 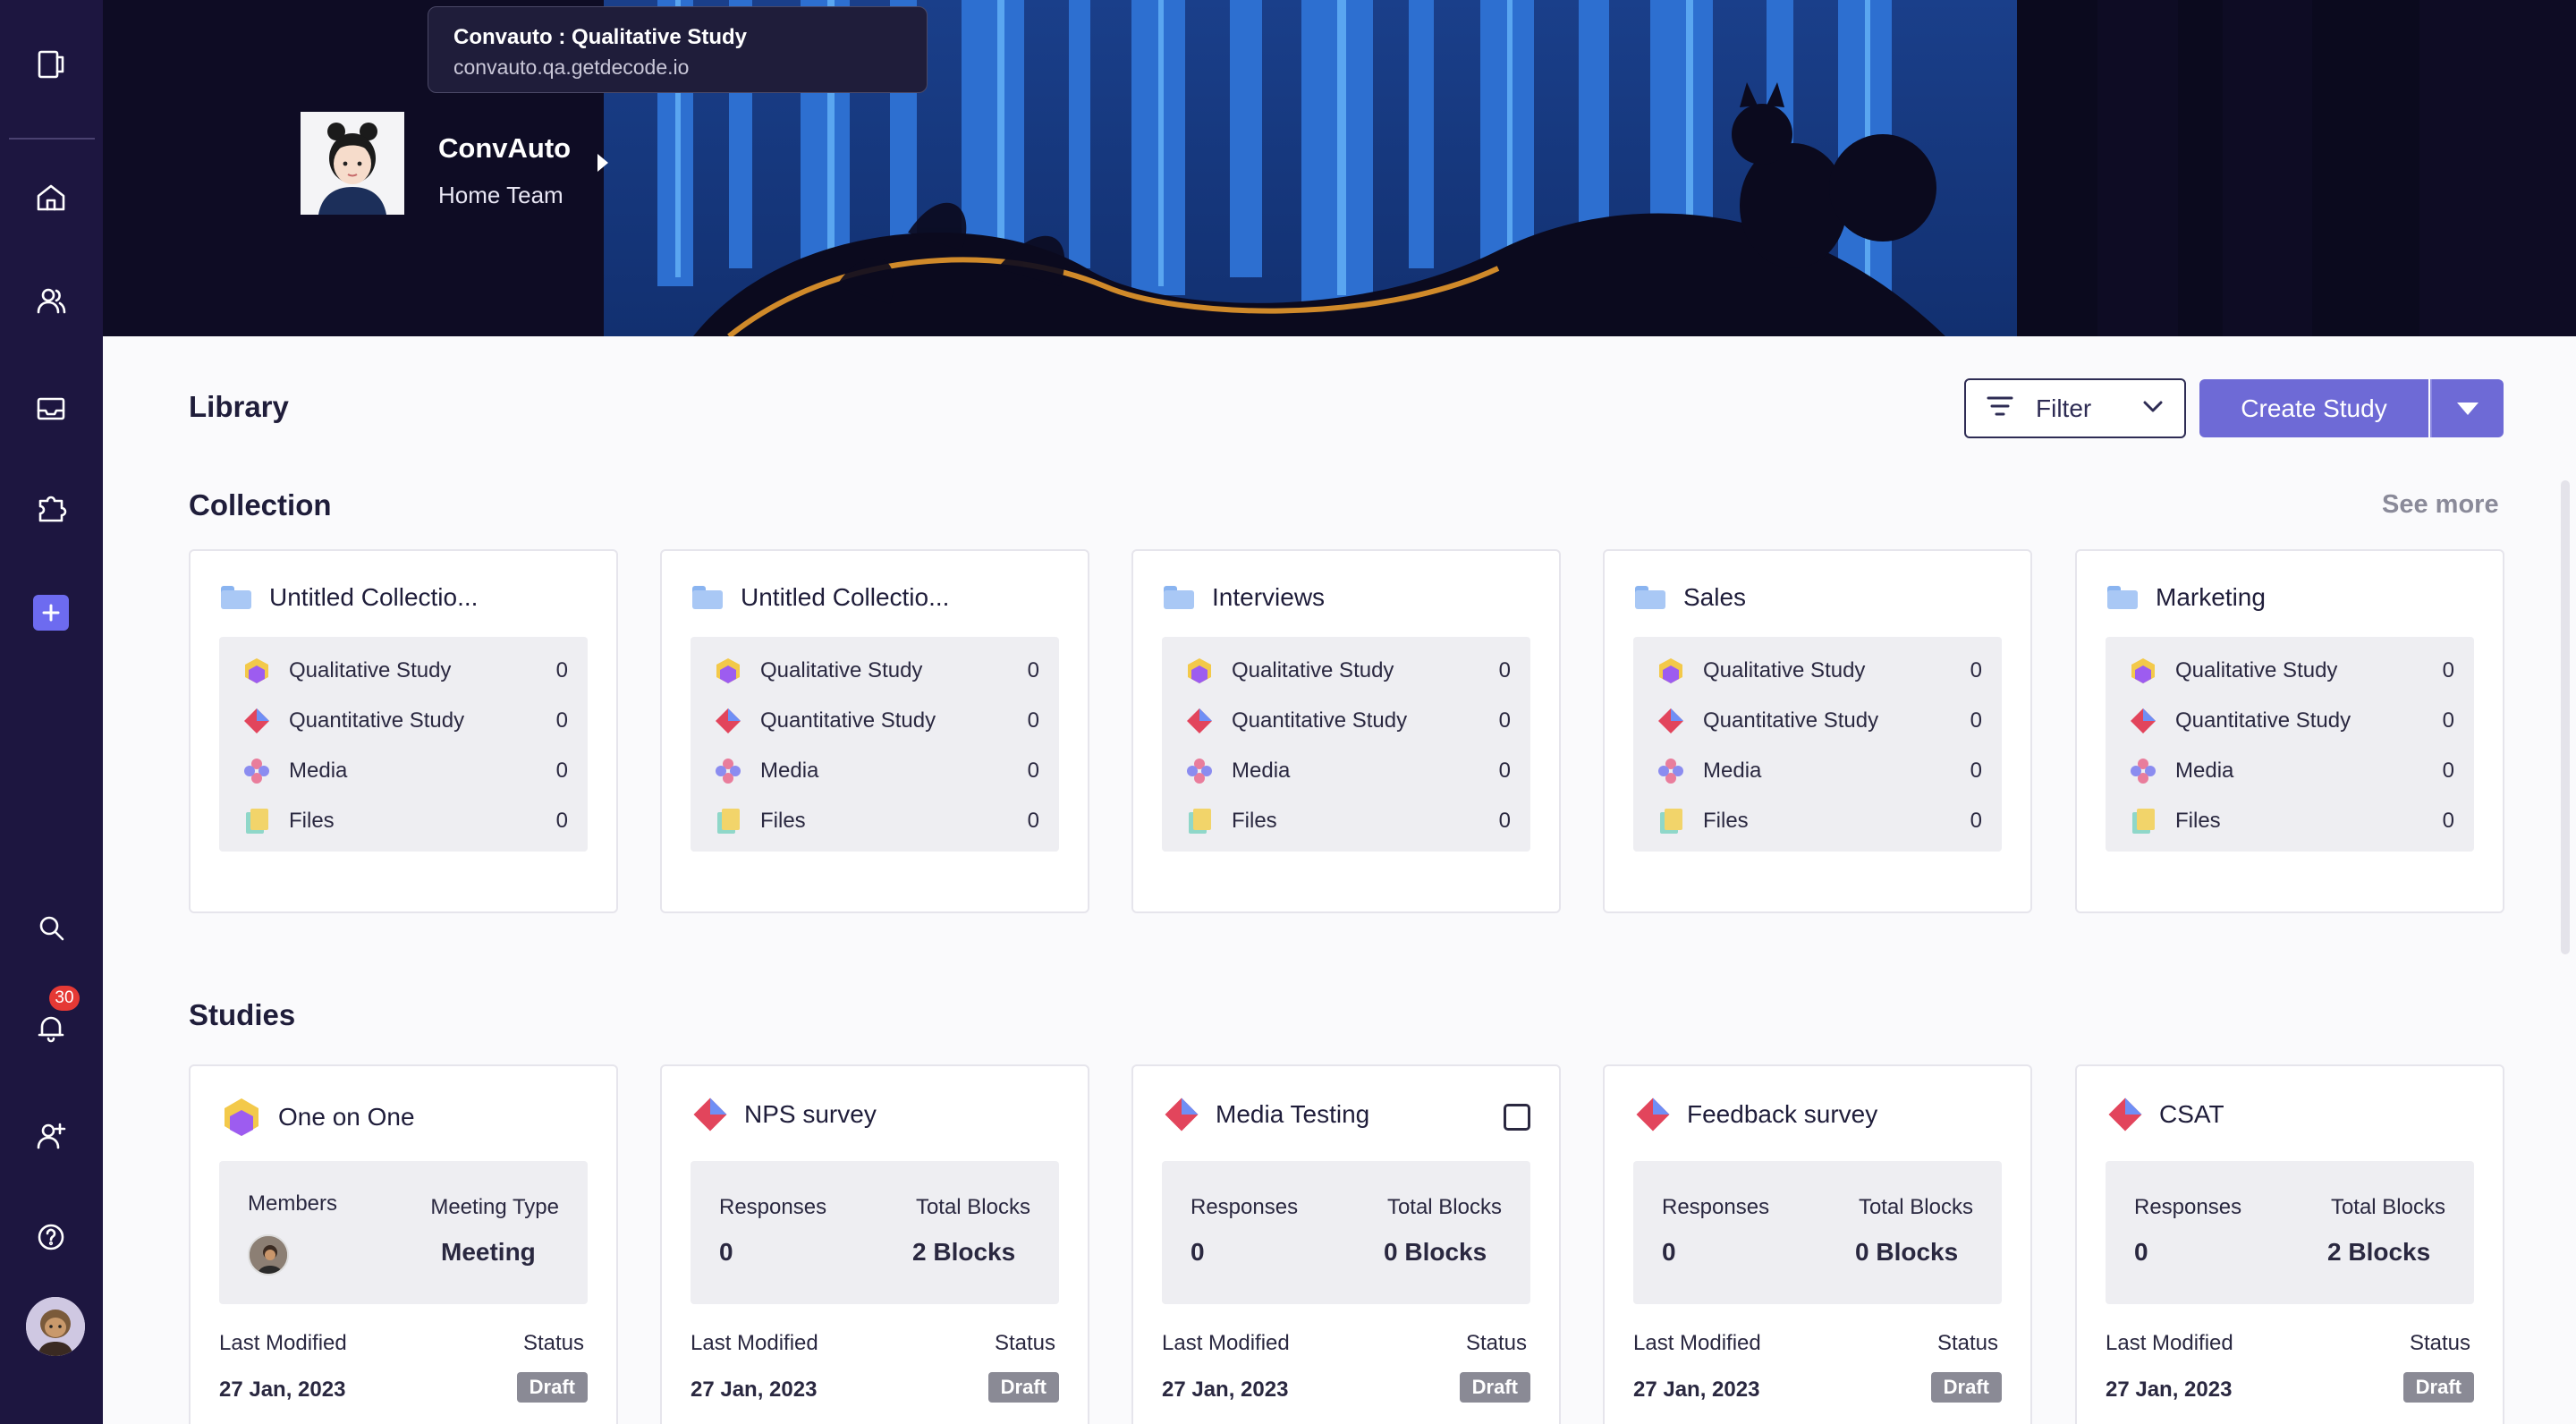 I want to click on inbox-icon, so click(x=51, y=409).